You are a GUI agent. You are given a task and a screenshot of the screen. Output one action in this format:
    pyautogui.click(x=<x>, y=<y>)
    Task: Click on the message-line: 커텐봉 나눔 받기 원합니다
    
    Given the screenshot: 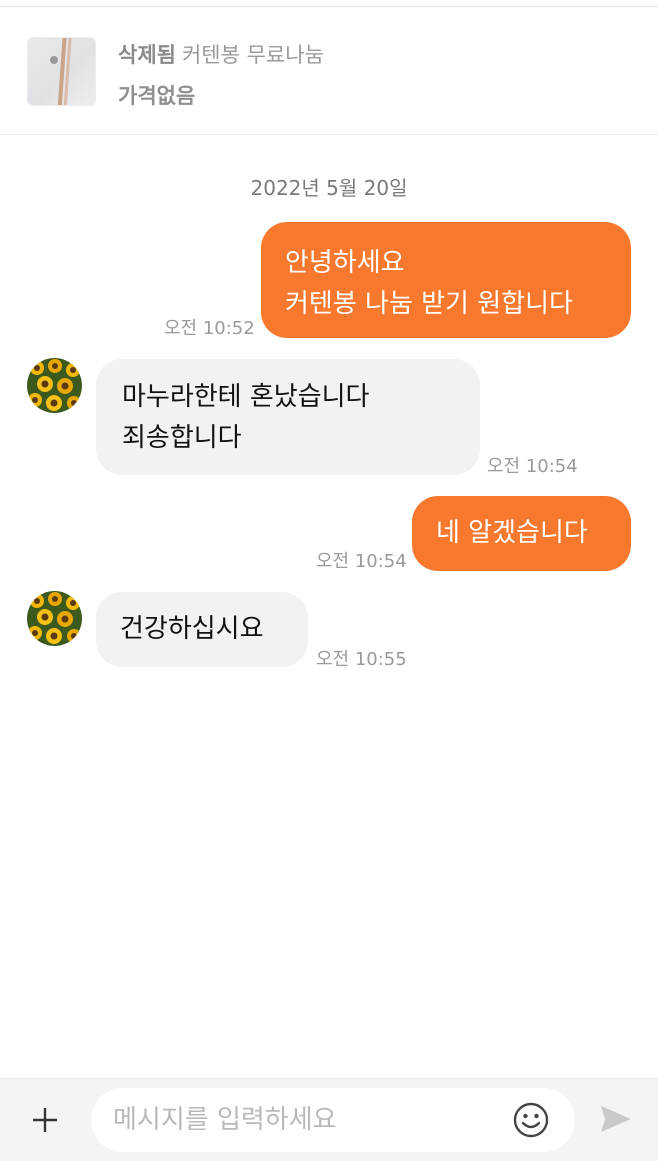 What is the action you would take?
    pyautogui.click(x=429, y=304)
    